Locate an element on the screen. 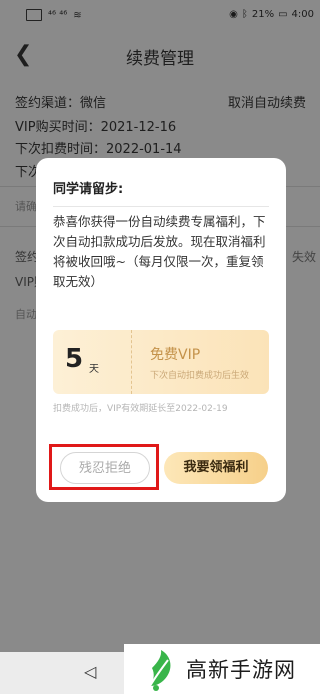 This screenshot has width=320, height=694. site-watermark: 高新手游网 is located at coordinates (222, 669).